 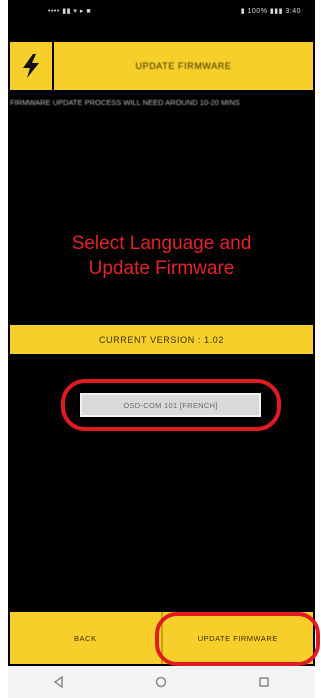 I want to click on nav-back-icon, so click(x=59, y=682).